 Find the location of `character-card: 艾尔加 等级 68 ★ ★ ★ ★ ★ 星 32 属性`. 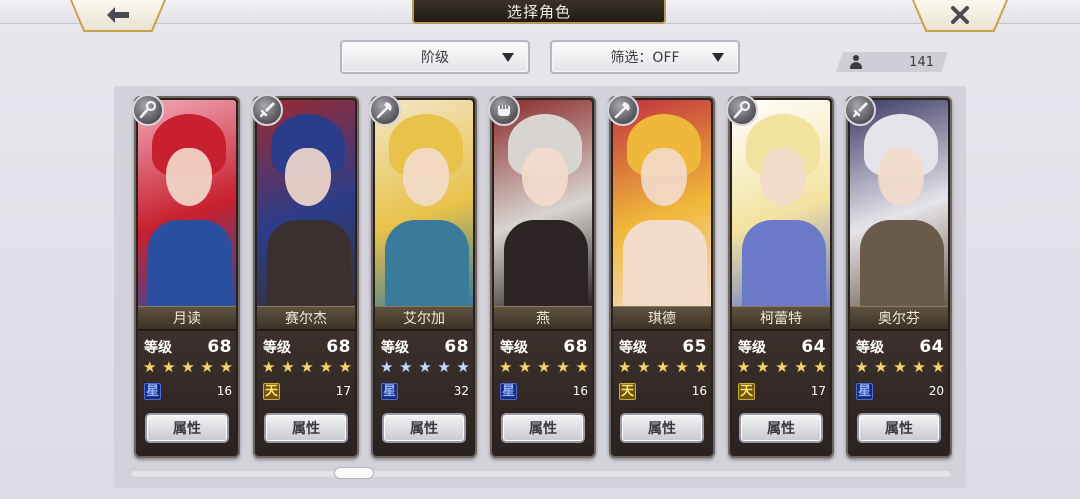

character-card: 艾尔加 等级 68 ★ ★ ★ ★ ★ 星 32 属性 is located at coordinates (423, 276).